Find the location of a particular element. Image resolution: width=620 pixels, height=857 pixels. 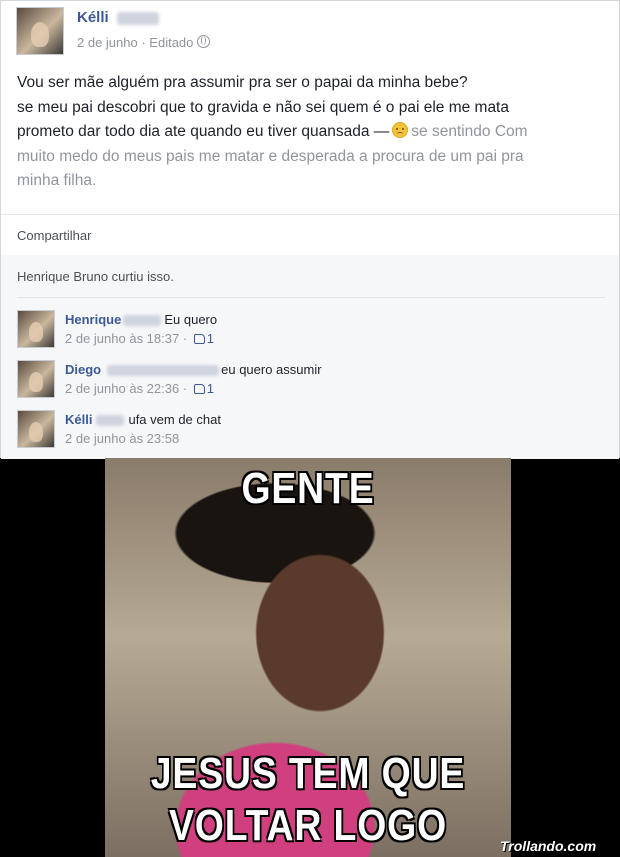

share-button: Compartilhar is located at coordinates (54, 235).